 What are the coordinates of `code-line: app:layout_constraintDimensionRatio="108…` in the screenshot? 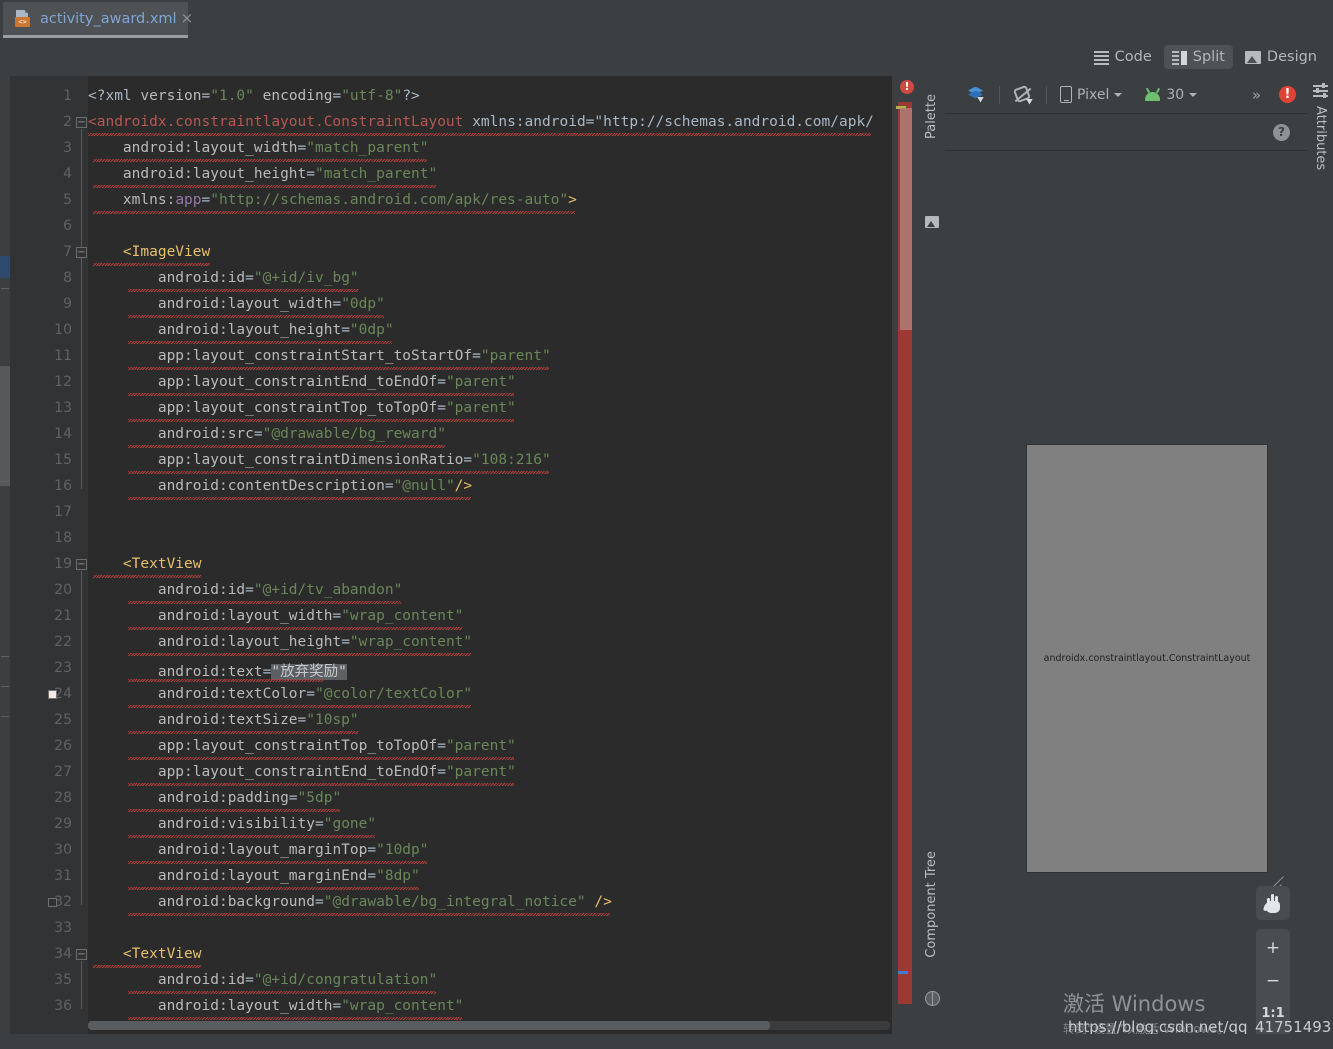 It's located at (319, 460).